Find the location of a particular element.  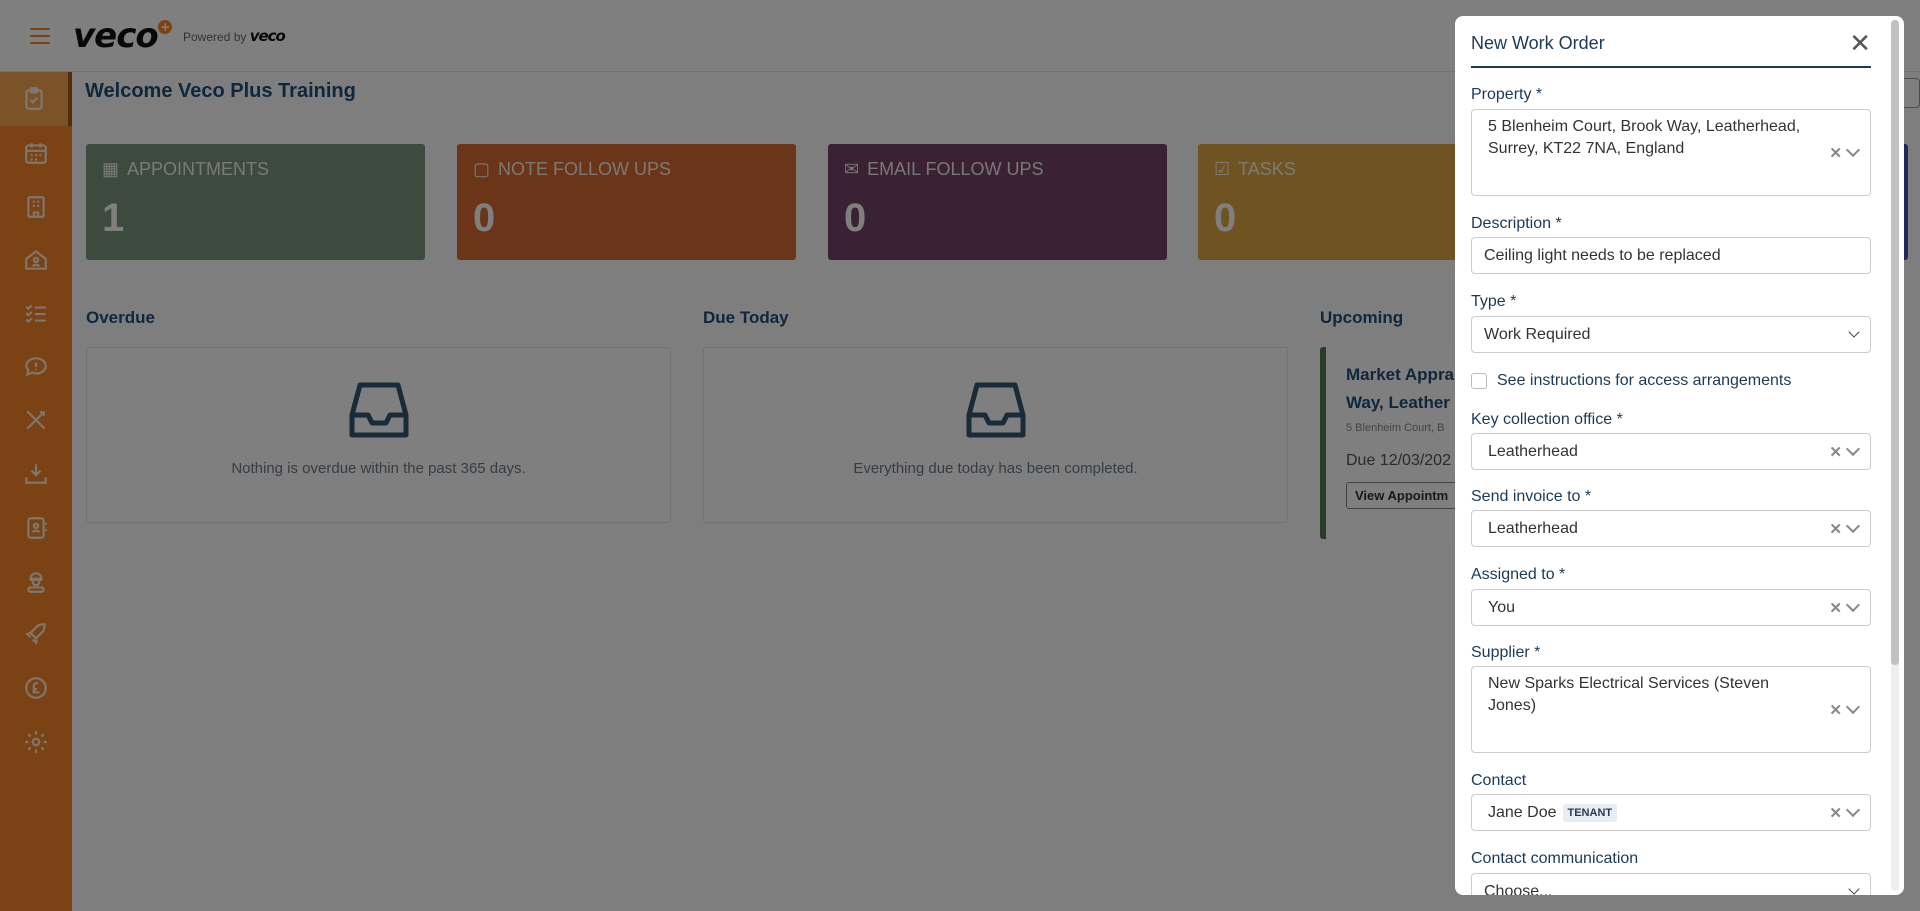

modal-header: New Work Order ✕ is located at coordinates (1671, 49).